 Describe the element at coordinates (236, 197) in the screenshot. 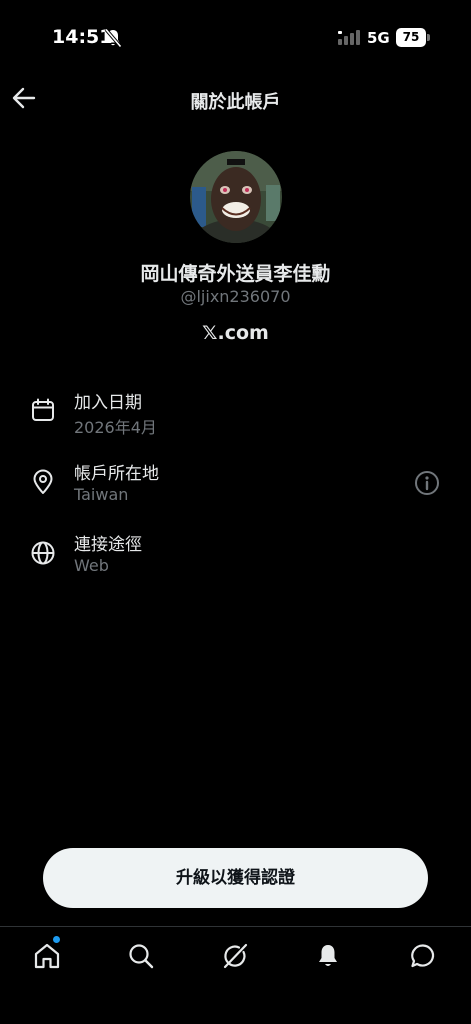

I see `avatar` at that location.